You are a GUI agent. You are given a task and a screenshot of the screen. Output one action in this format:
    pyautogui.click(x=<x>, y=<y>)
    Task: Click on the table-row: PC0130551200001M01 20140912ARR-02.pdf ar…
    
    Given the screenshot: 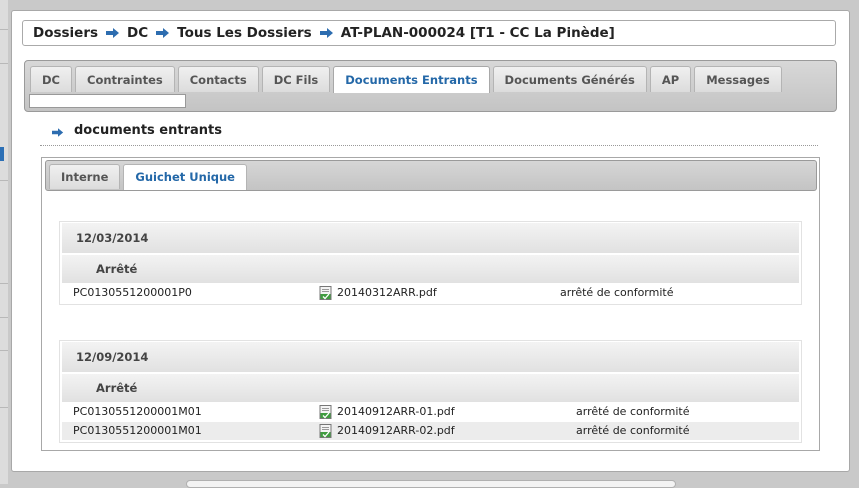 What is the action you would take?
    pyautogui.click(x=430, y=431)
    